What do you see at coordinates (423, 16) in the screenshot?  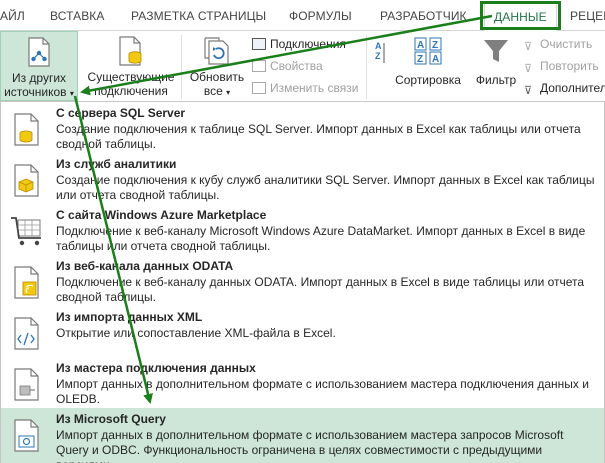 I see `tab-developer: РАЗРАБОТЧИК` at bounding box center [423, 16].